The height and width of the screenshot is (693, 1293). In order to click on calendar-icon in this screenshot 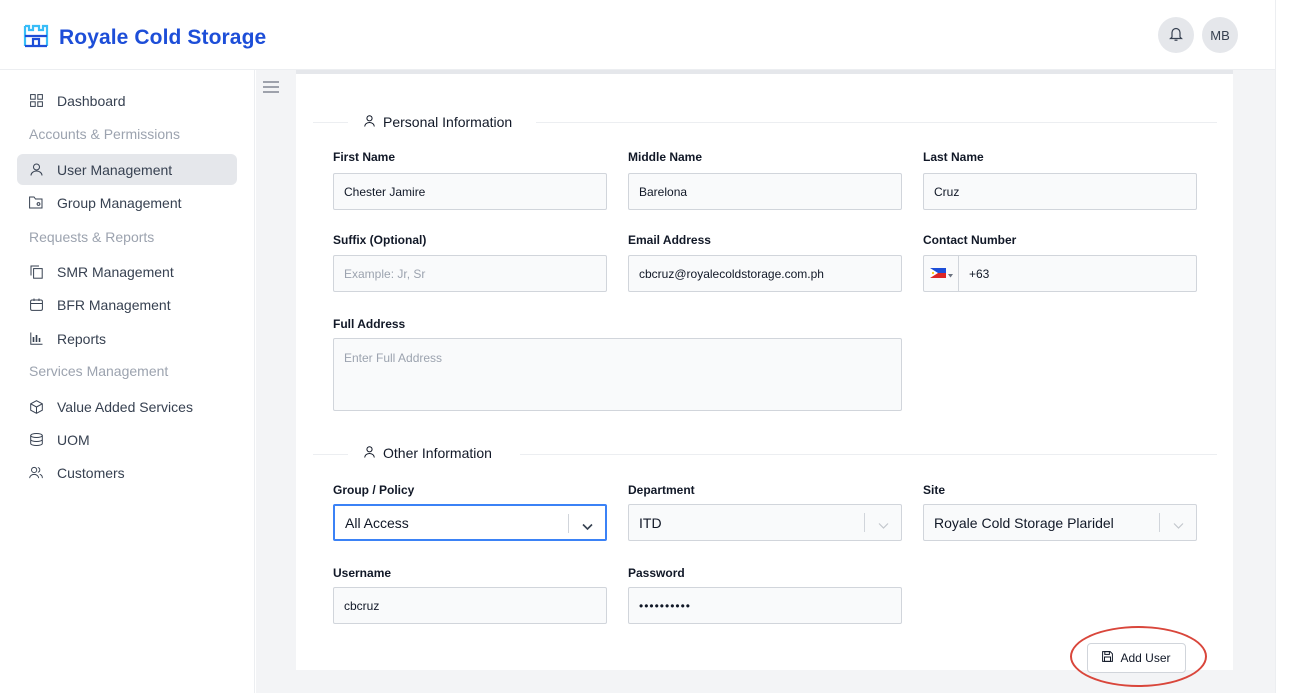, I will do `click(36, 305)`.